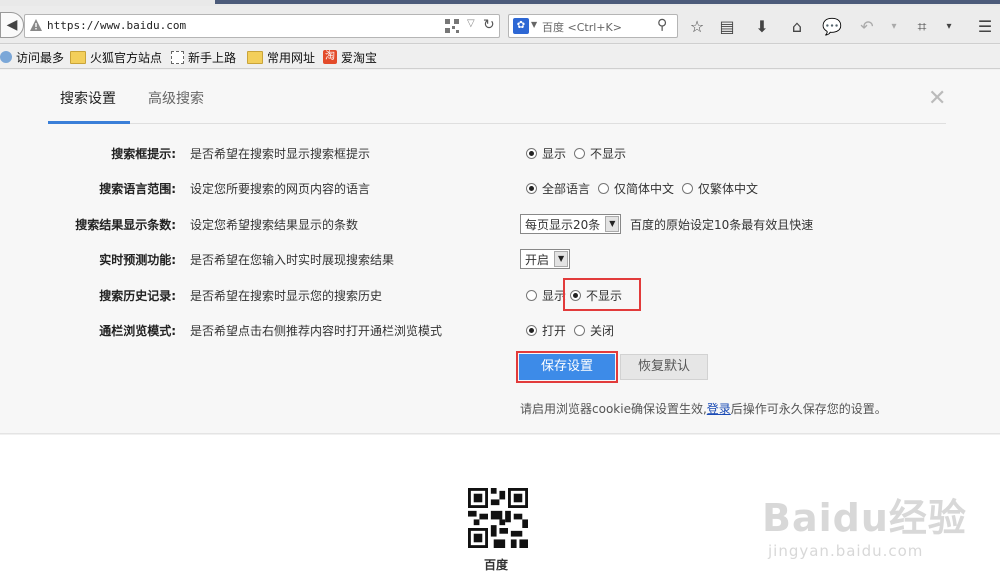 The image size is (1000, 574). What do you see at coordinates (985, 27) in the screenshot?
I see `hamburger-menu-icon: ☰` at bounding box center [985, 27].